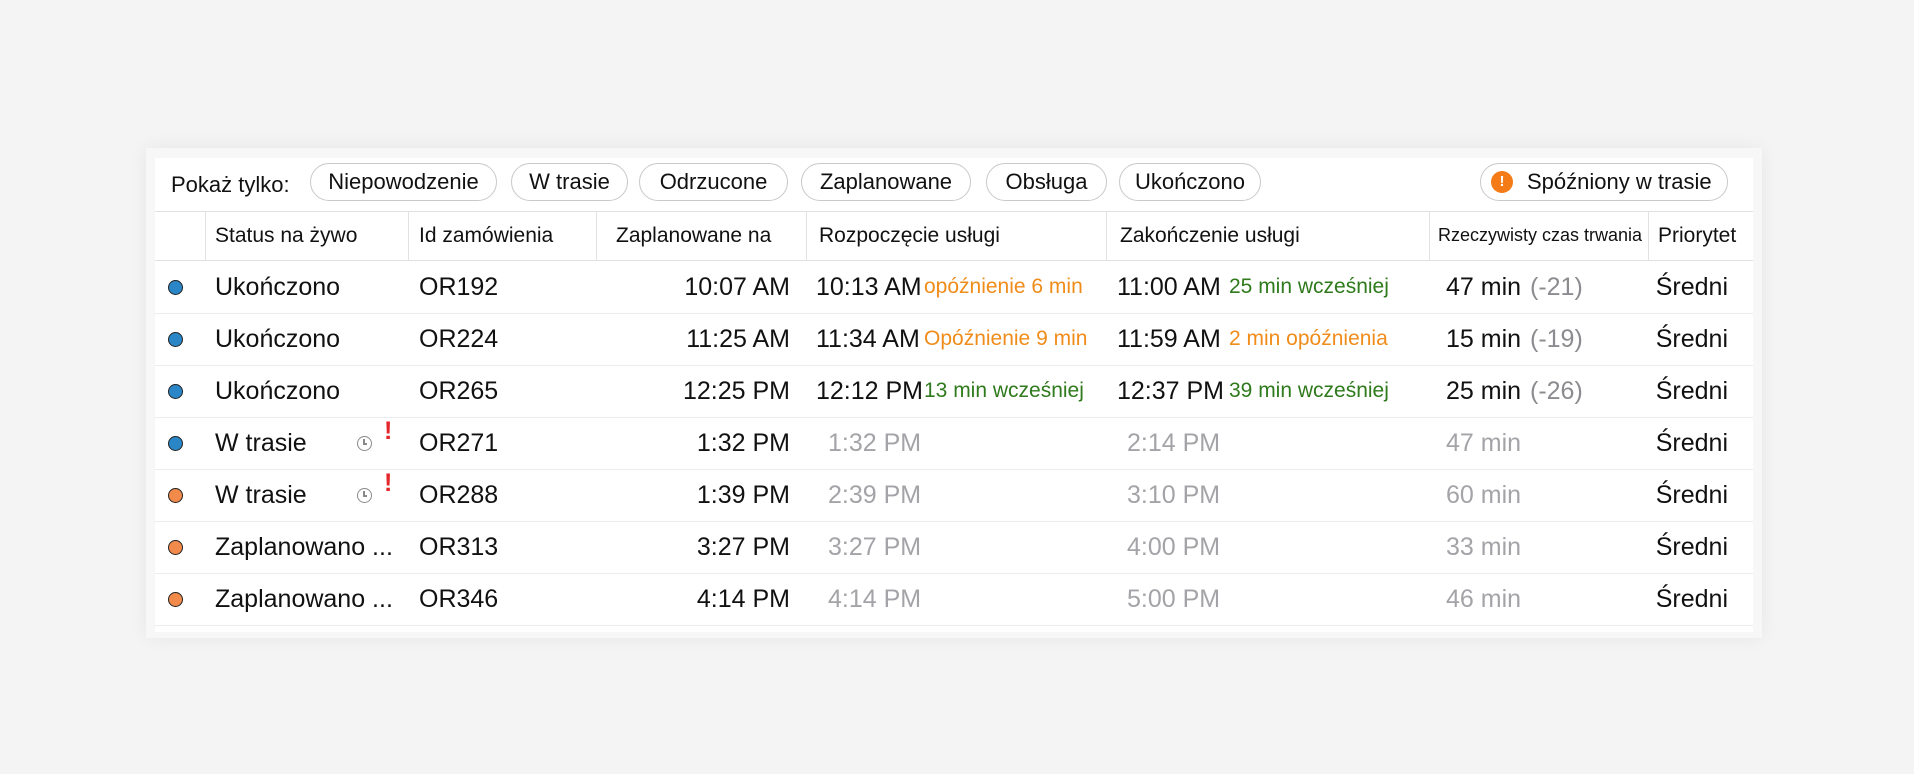  What do you see at coordinates (1484, 547) in the screenshot?
I see `actual-duration: 33 min` at bounding box center [1484, 547].